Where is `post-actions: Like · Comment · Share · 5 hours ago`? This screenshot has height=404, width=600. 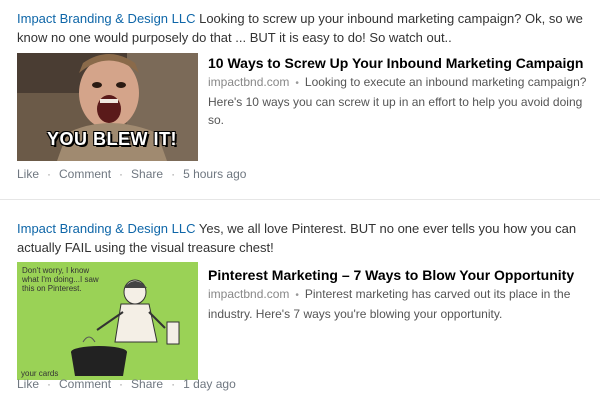
post-actions: Like · Comment · Share · 5 hours ago is located at coordinates (131, 174).